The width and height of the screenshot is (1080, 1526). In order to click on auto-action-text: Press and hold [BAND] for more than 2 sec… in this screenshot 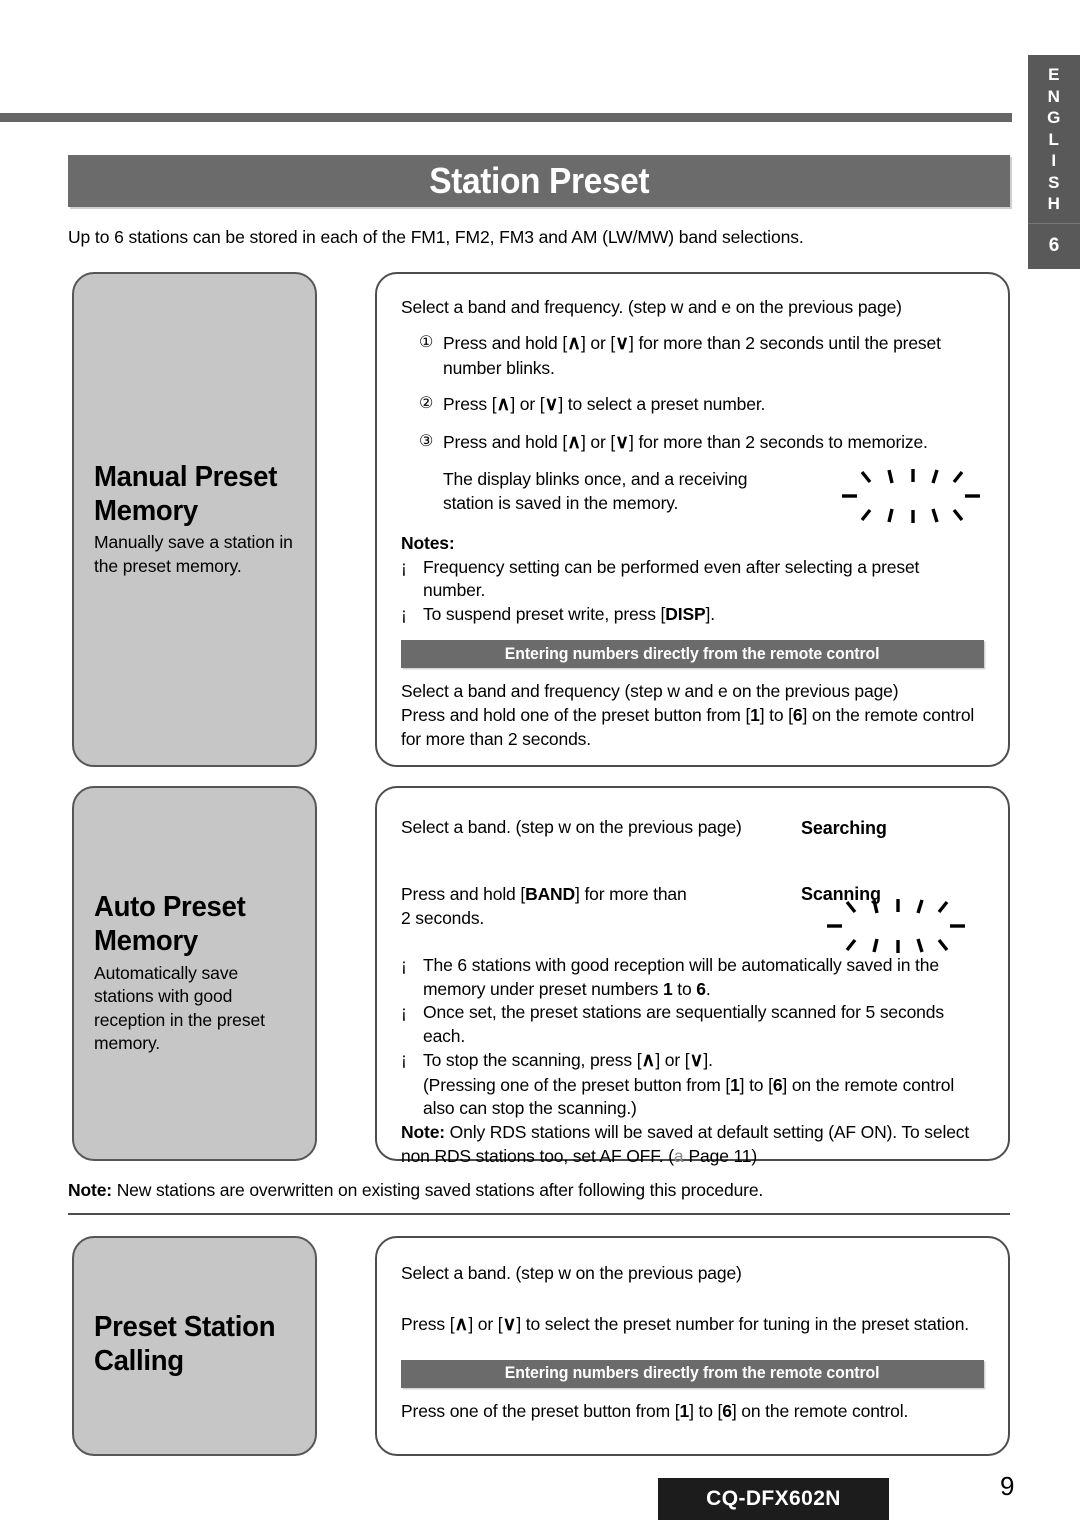, I will do `click(544, 905)`.